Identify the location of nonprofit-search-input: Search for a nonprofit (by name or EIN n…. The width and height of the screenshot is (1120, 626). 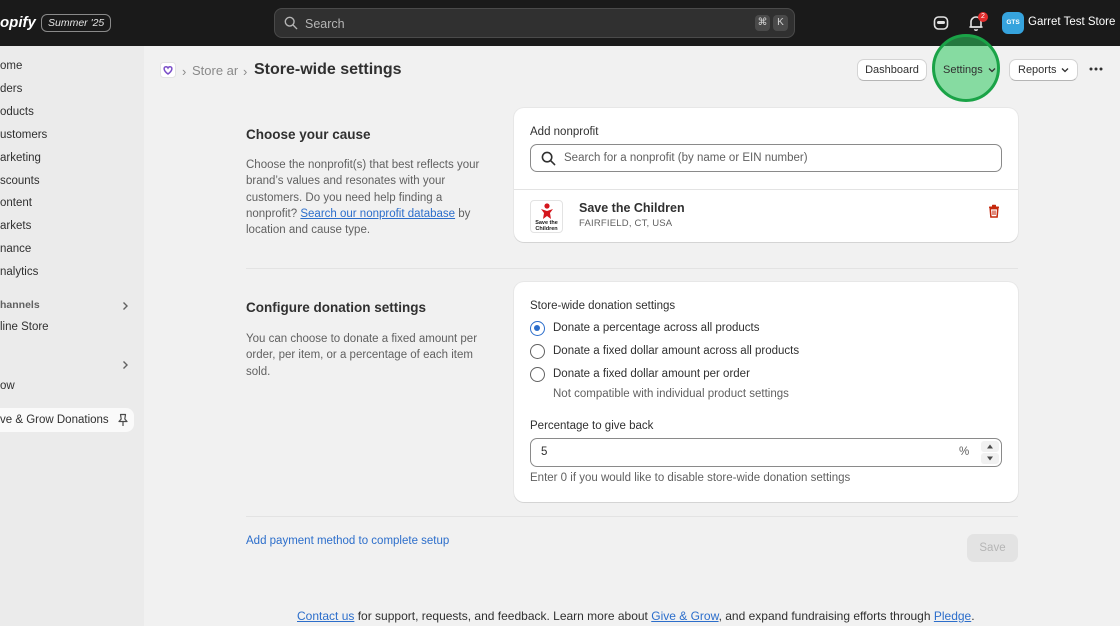
(766, 158).